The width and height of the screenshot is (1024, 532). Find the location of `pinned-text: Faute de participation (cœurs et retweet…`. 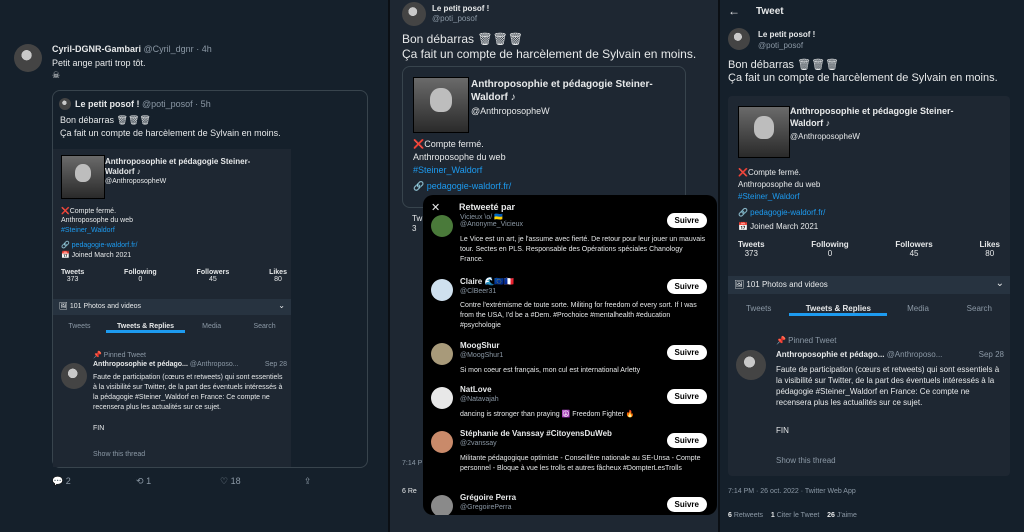

pinned-text: Faute de participation (cœurs et retweet… is located at coordinates (188, 392).